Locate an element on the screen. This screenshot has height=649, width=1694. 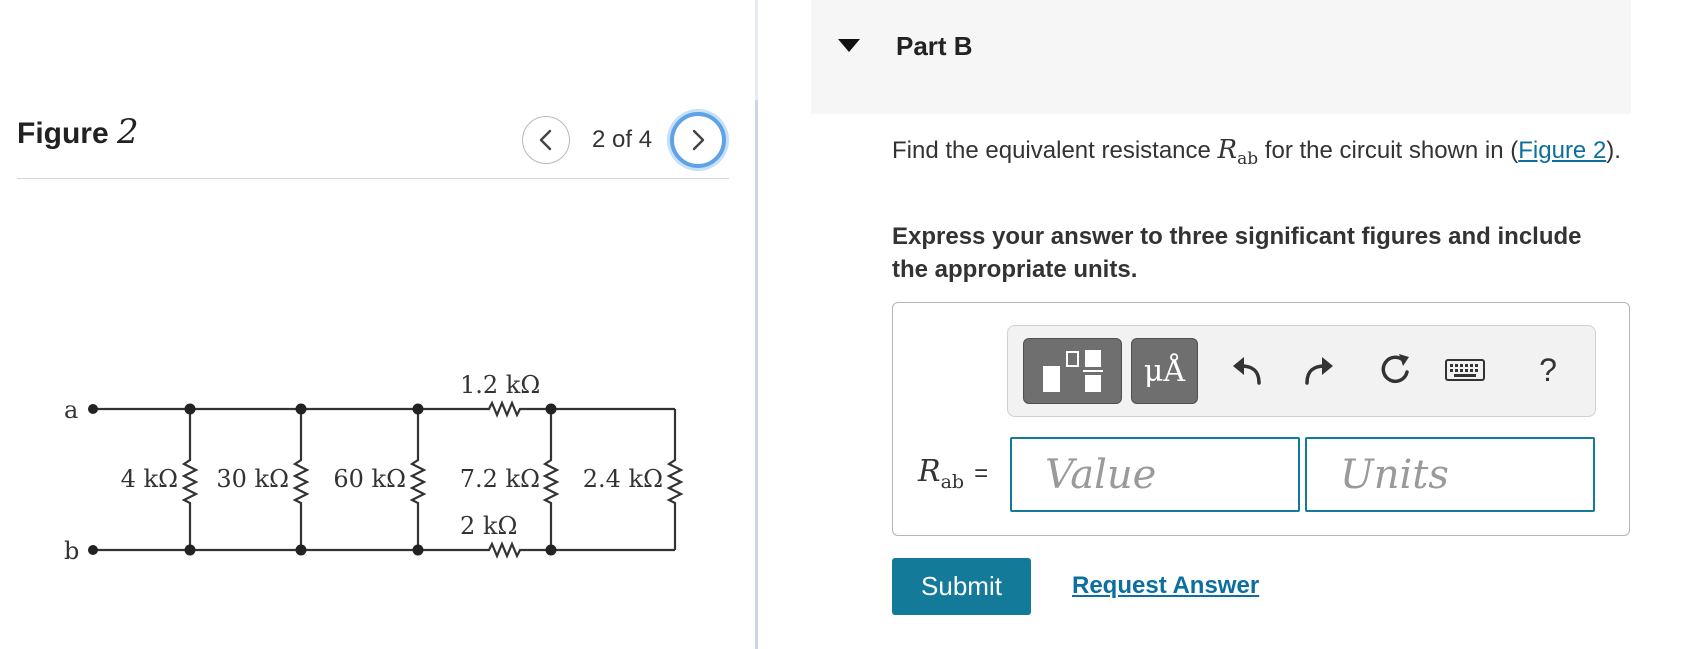
reset-icon is located at coordinates (1395, 369).